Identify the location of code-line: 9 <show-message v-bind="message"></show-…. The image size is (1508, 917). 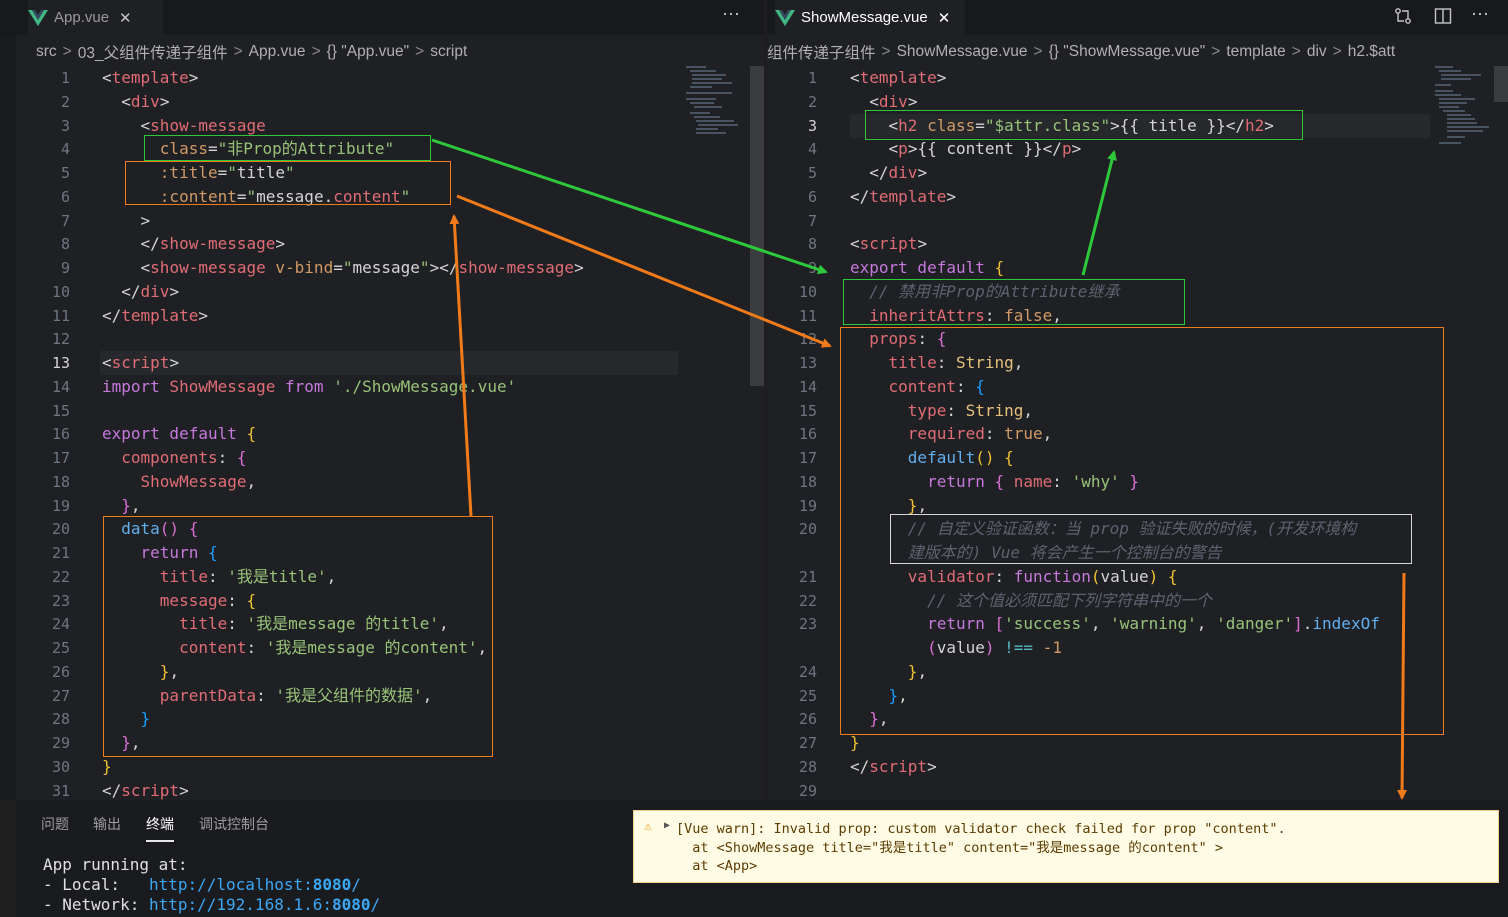
(382, 268).